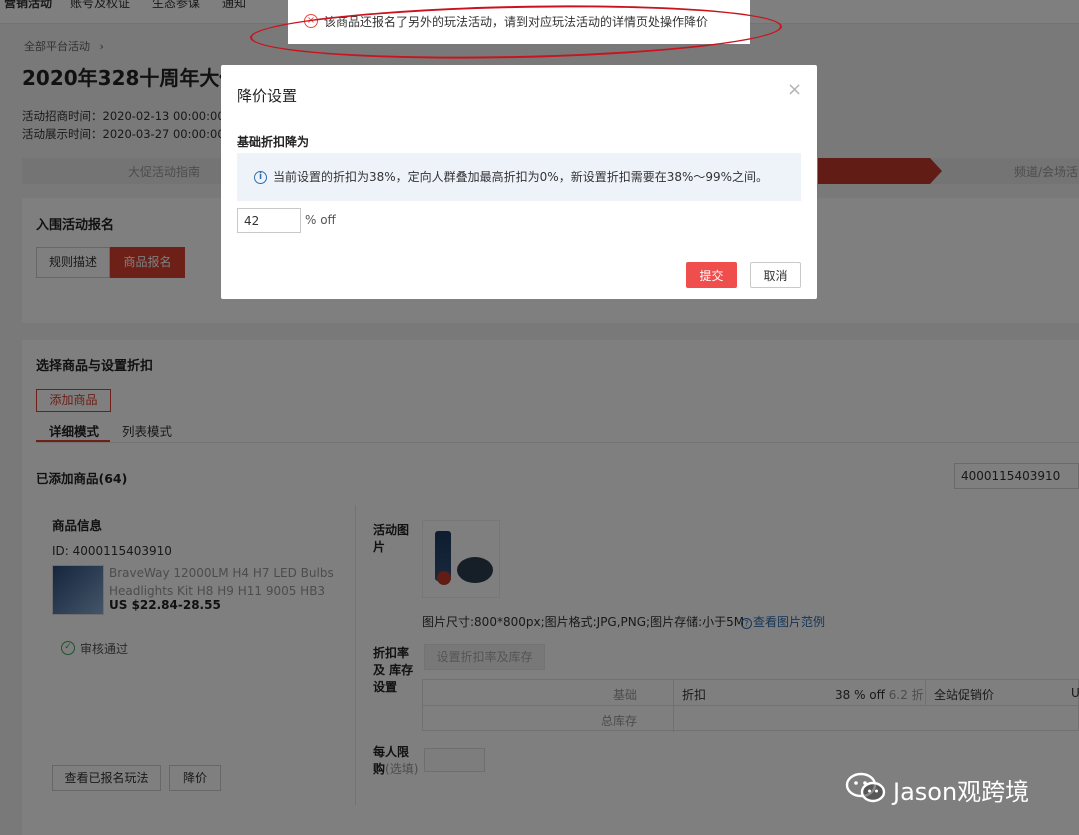  Describe the element at coordinates (273, 142) in the screenshot. I see `base-discount-label: 基础折扣降为` at that location.